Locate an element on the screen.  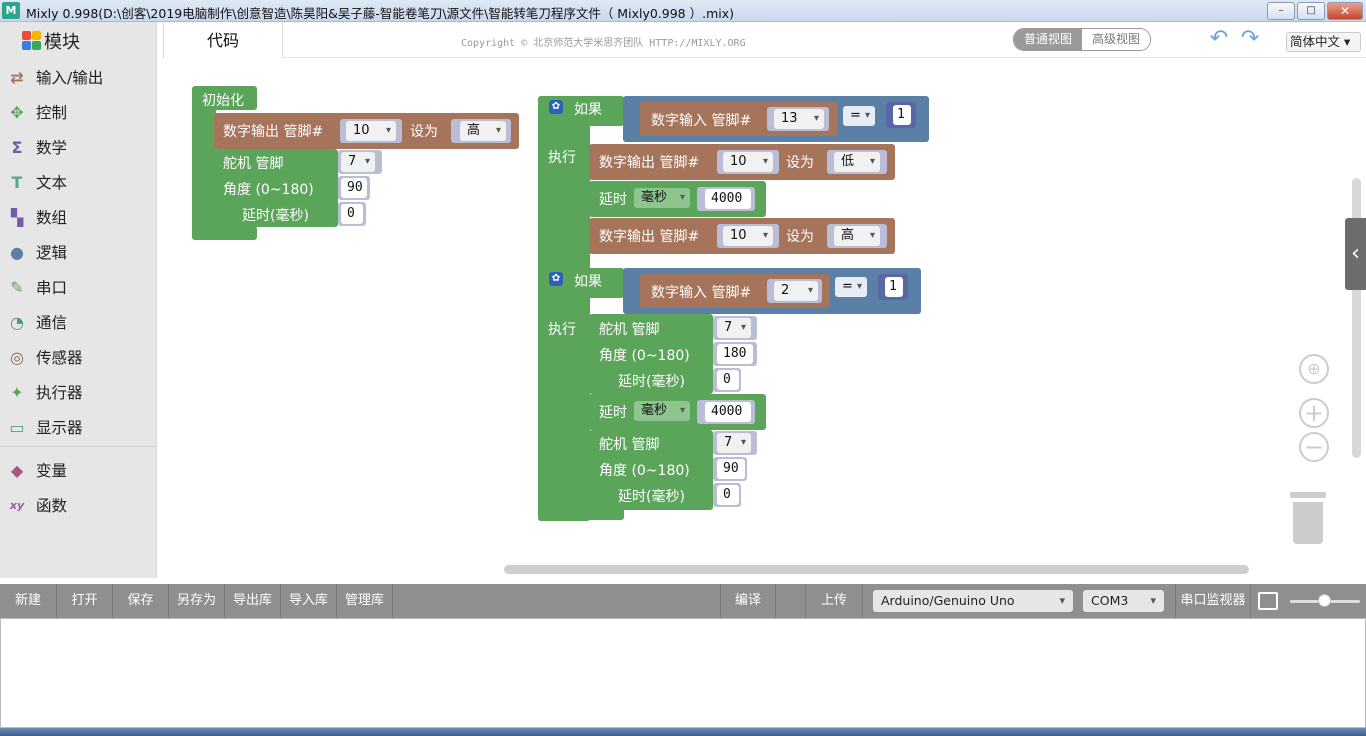
new-button: 新建 is located at coordinates (28, 601).